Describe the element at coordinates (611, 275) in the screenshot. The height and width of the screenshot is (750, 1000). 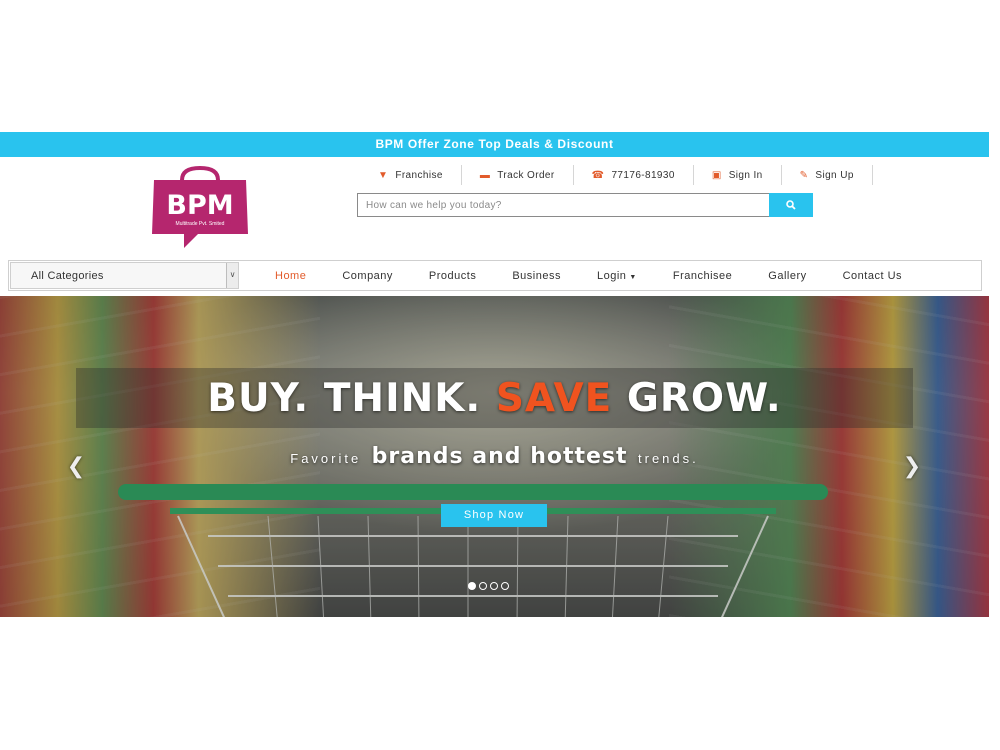
I see `nav-item-login-label: Login` at that location.